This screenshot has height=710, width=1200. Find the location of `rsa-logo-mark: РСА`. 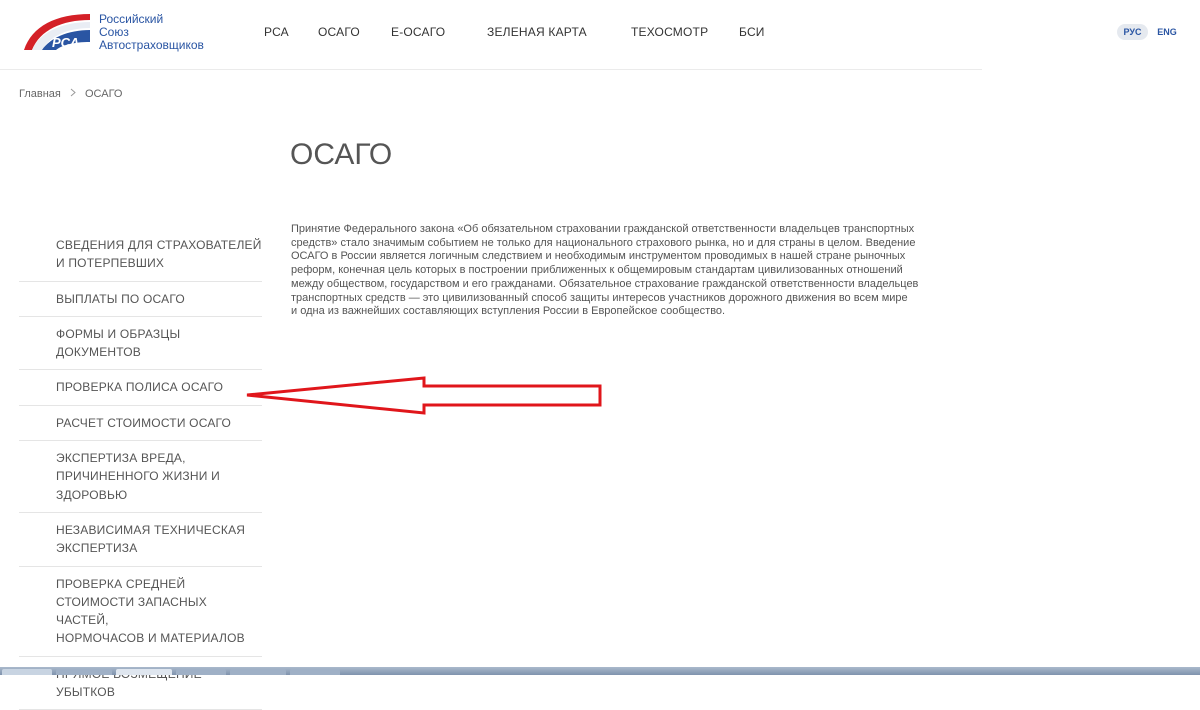

rsa-logo-mark: РСА is located at coordinates (57, 32).